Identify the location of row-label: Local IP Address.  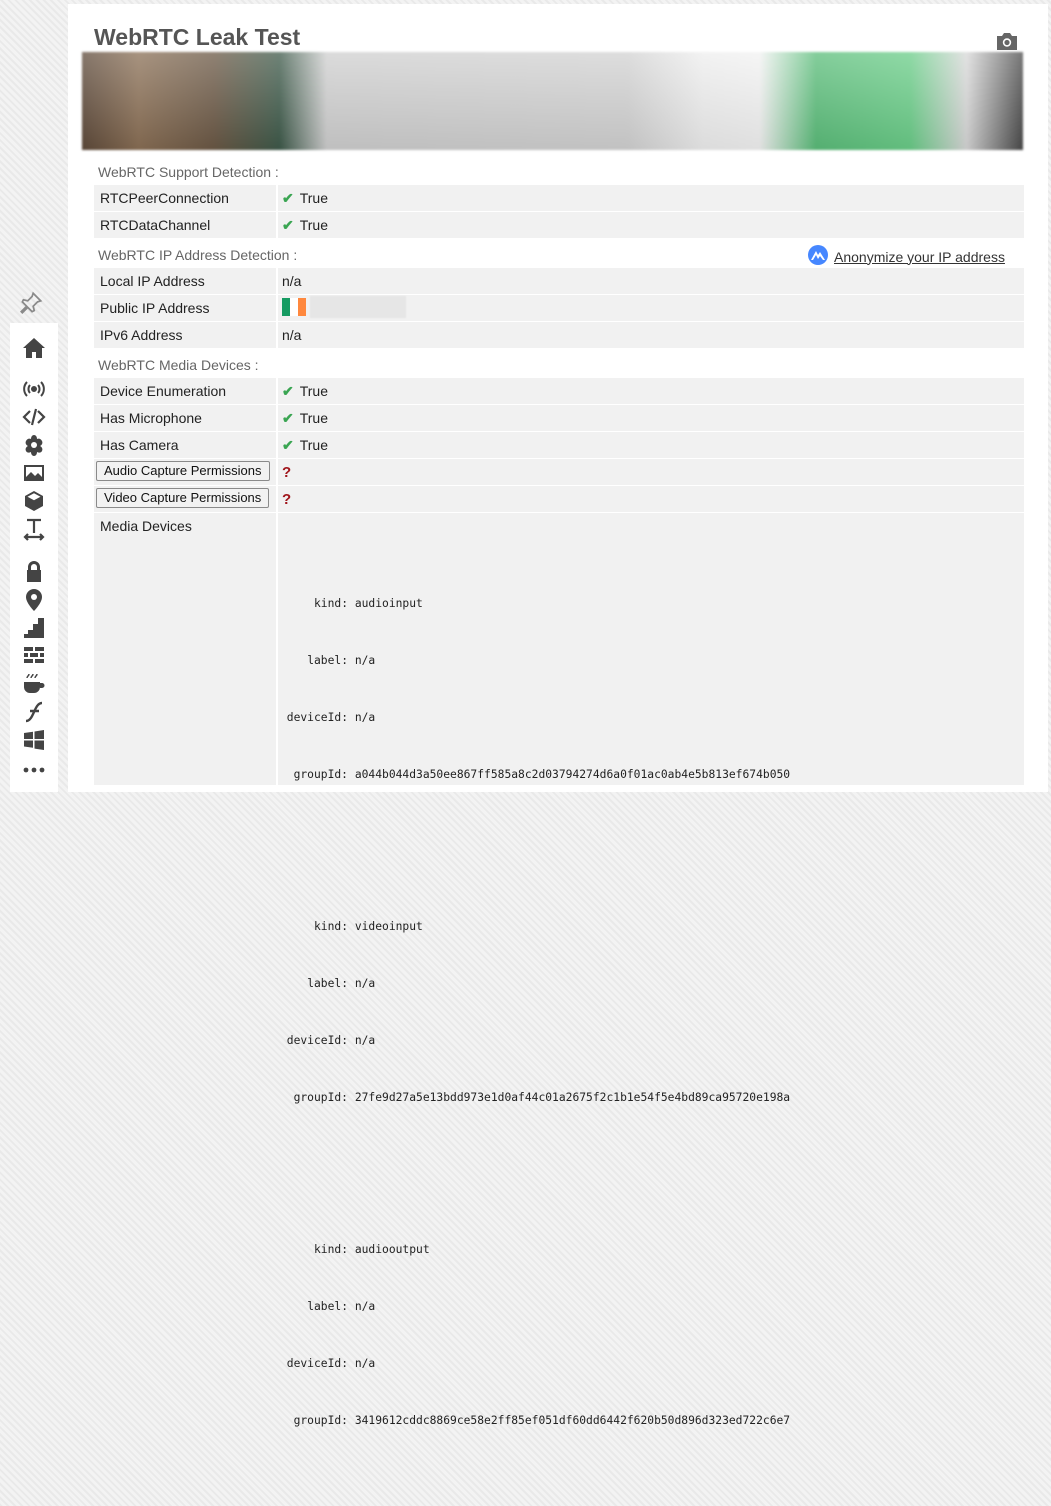
(152, 281).